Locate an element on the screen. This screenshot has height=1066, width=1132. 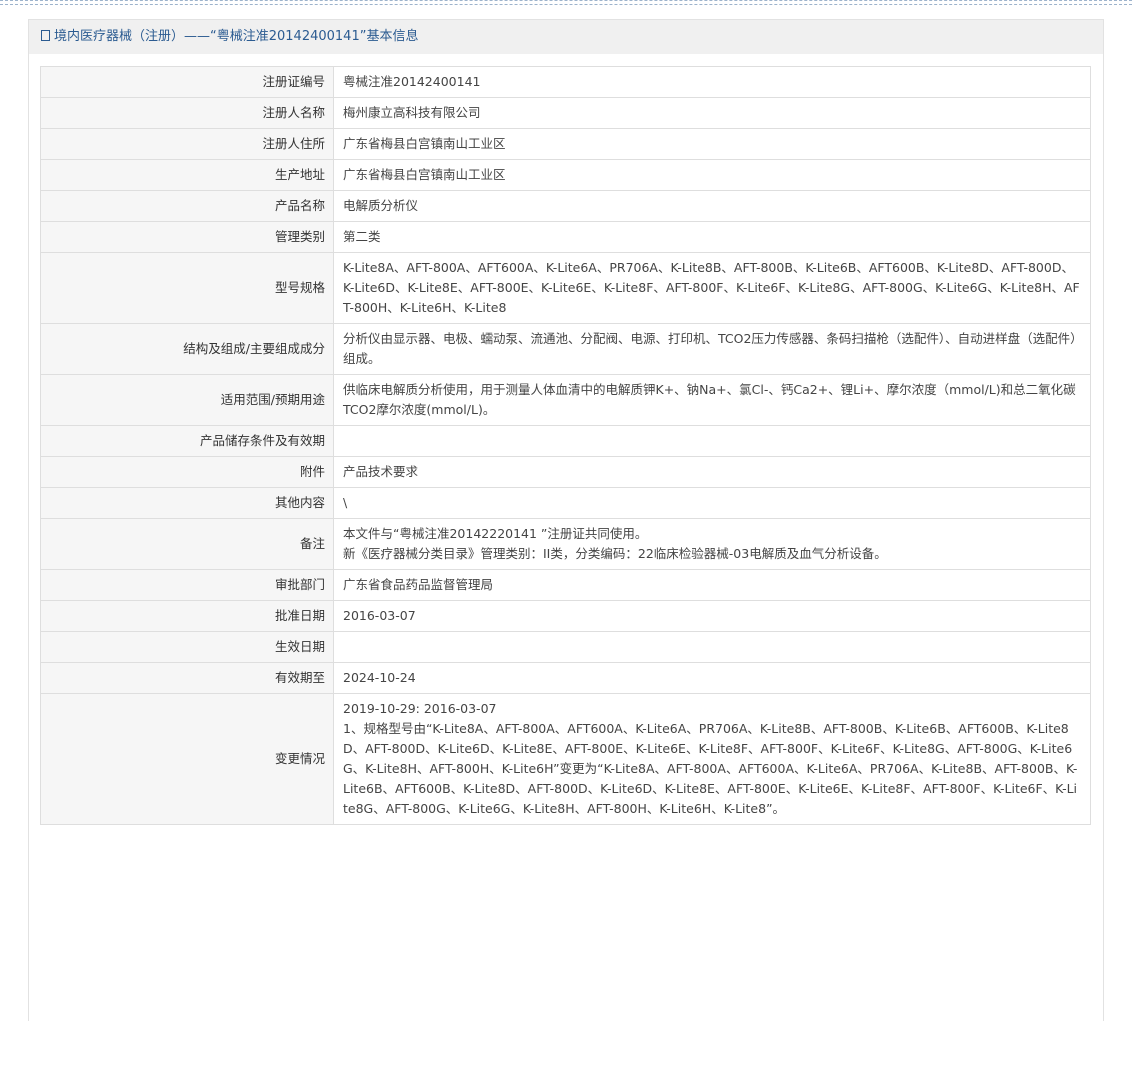
table-row: 注册人名称 梅州康立高科技有限公司 is located at coordinates (565, 113).